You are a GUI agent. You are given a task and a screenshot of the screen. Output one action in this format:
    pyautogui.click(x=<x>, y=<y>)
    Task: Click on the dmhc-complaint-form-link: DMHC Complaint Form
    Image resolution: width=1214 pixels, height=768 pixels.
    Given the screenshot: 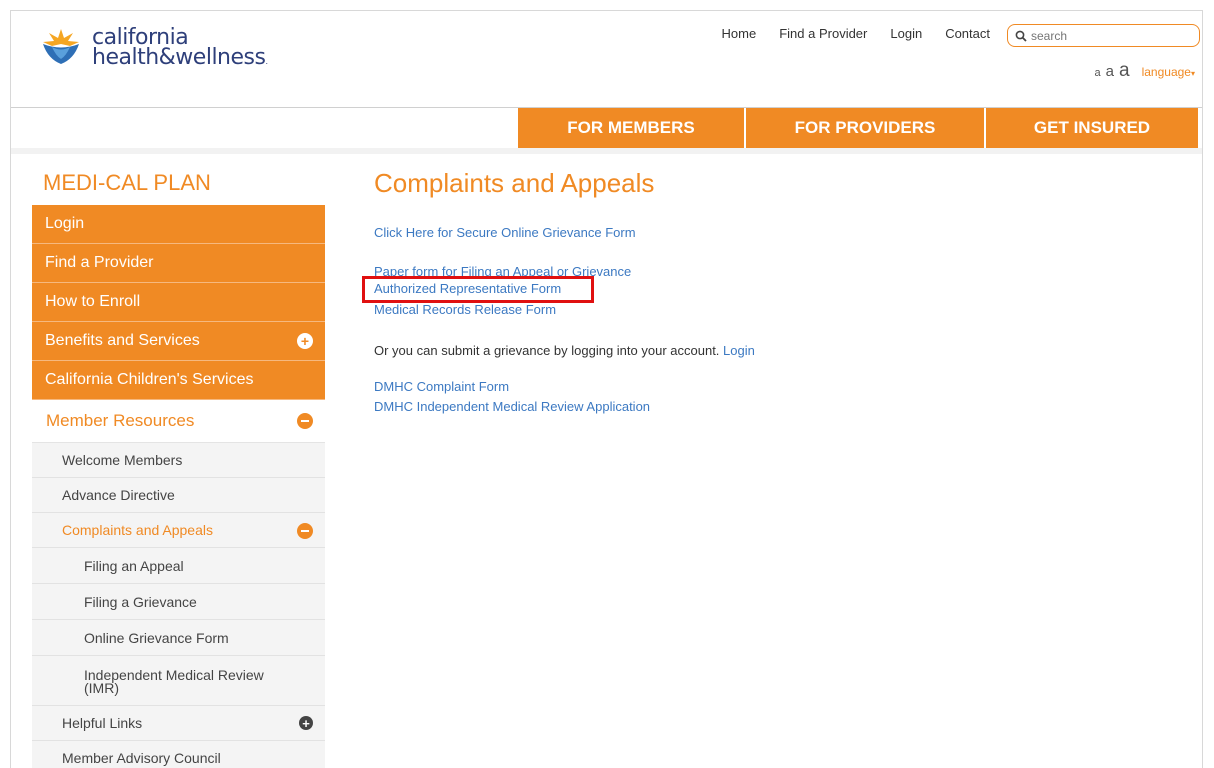 What is the action you would take?
    pyautogui.click(x=441, y=386)
    